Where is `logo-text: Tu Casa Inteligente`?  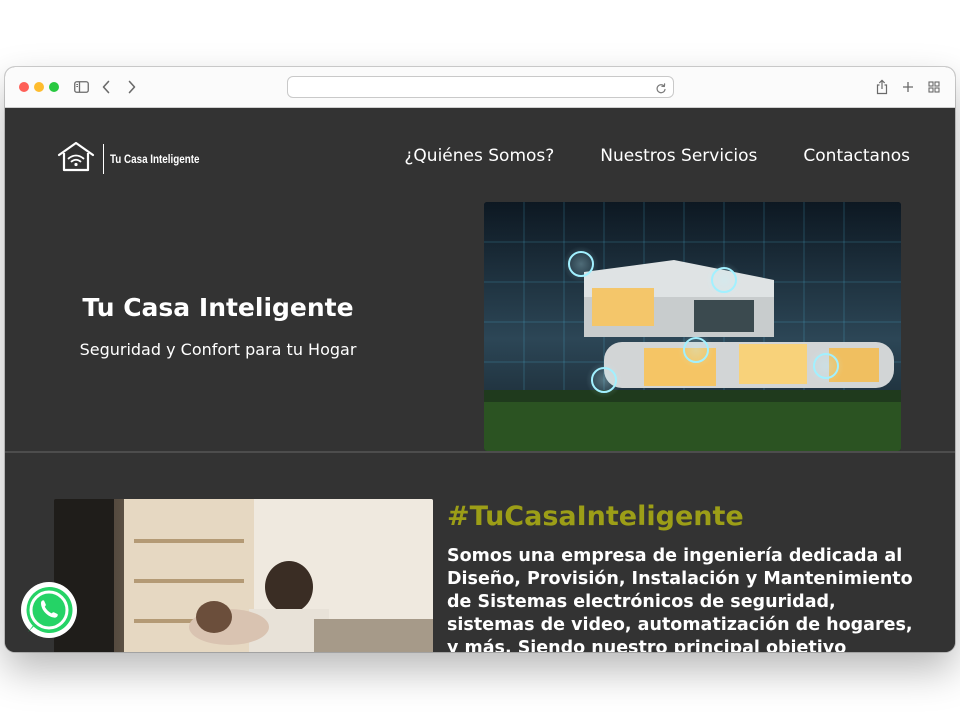
logo-text: Tu Casa Inteligente is located at coordinates (155, 159).